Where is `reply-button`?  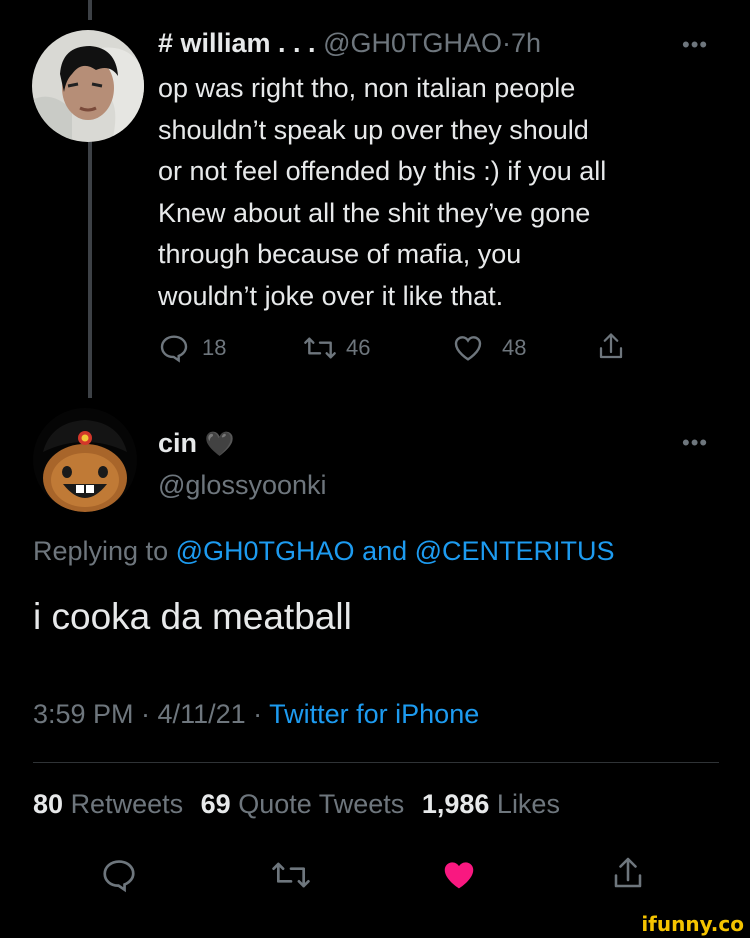
reply-button is located at coordinates (119, 875).